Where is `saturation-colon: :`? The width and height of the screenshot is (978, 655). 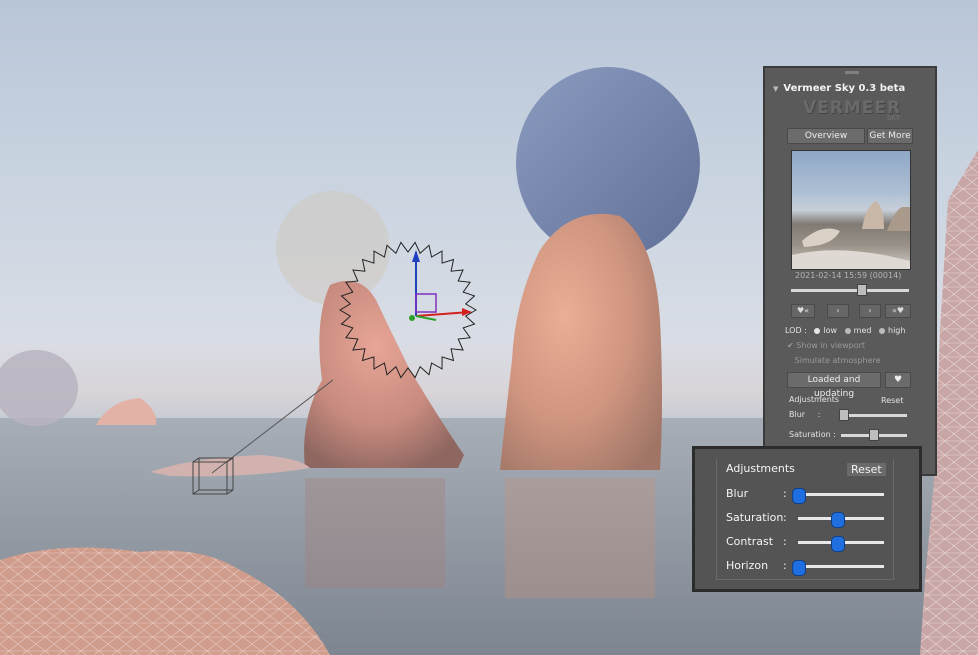
saturation-colon: : is located at coordinates (785, 517).